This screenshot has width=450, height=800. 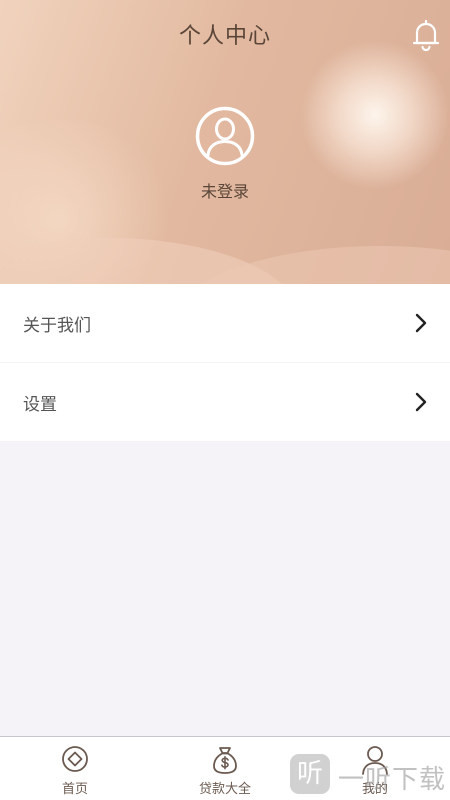 I want to click on user-avatar-icon, so click(x=225, y=136).